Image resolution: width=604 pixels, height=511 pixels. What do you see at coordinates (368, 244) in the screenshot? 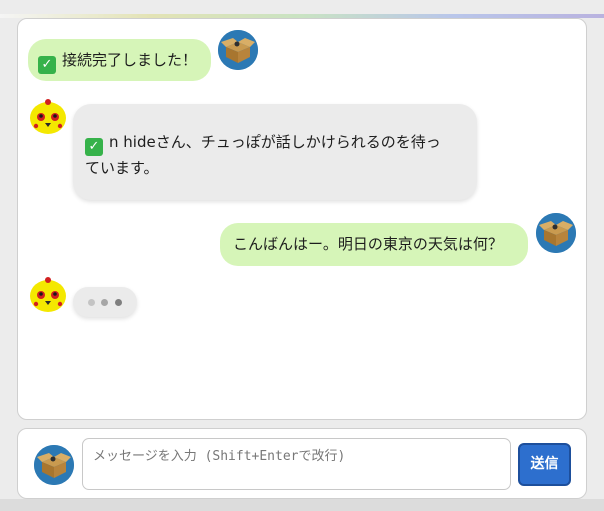
I see `user-message-text: こんばんはー。明日の東京の天気は何？` at bounding box center [368, 244].